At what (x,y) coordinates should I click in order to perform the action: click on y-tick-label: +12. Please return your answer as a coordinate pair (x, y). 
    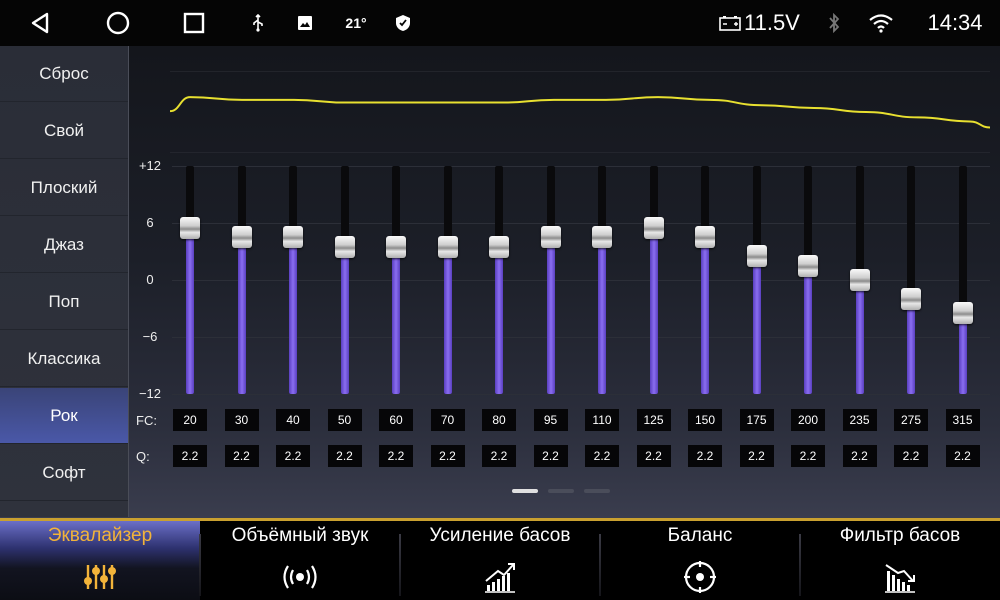
    Looking at the image, I should click on (150, 165).